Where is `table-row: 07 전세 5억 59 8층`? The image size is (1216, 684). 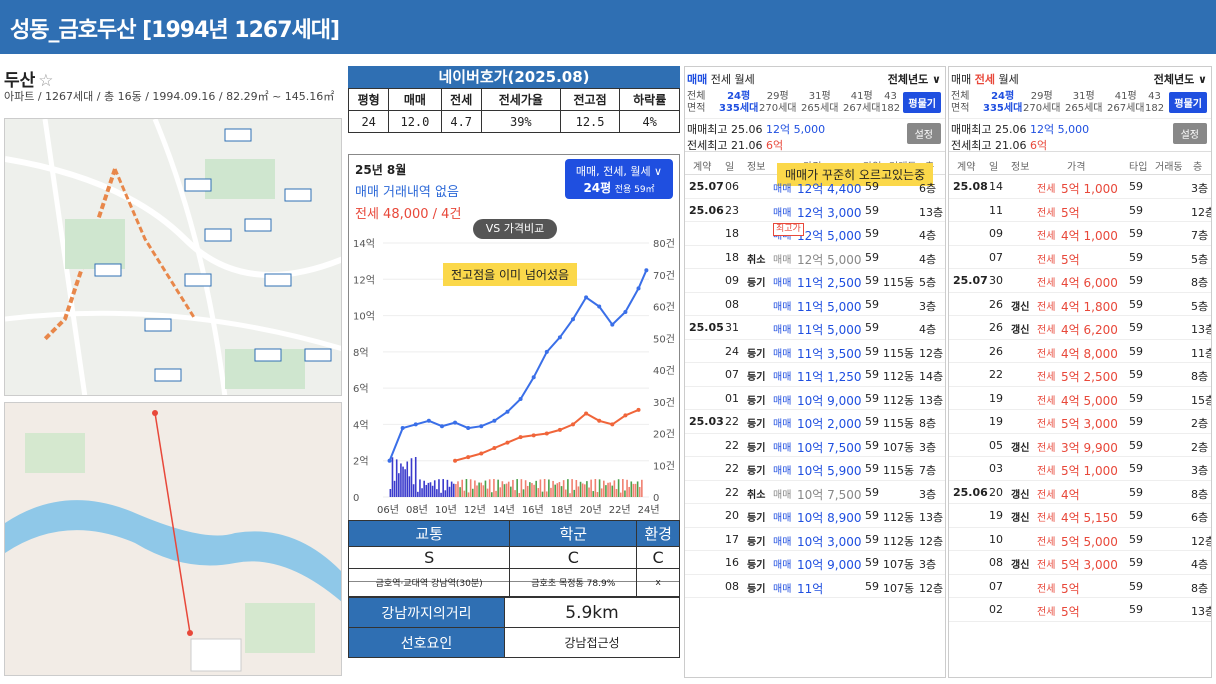
table-row: 07 전세 5억 59 8층 is located at coordinates (1080, 586).